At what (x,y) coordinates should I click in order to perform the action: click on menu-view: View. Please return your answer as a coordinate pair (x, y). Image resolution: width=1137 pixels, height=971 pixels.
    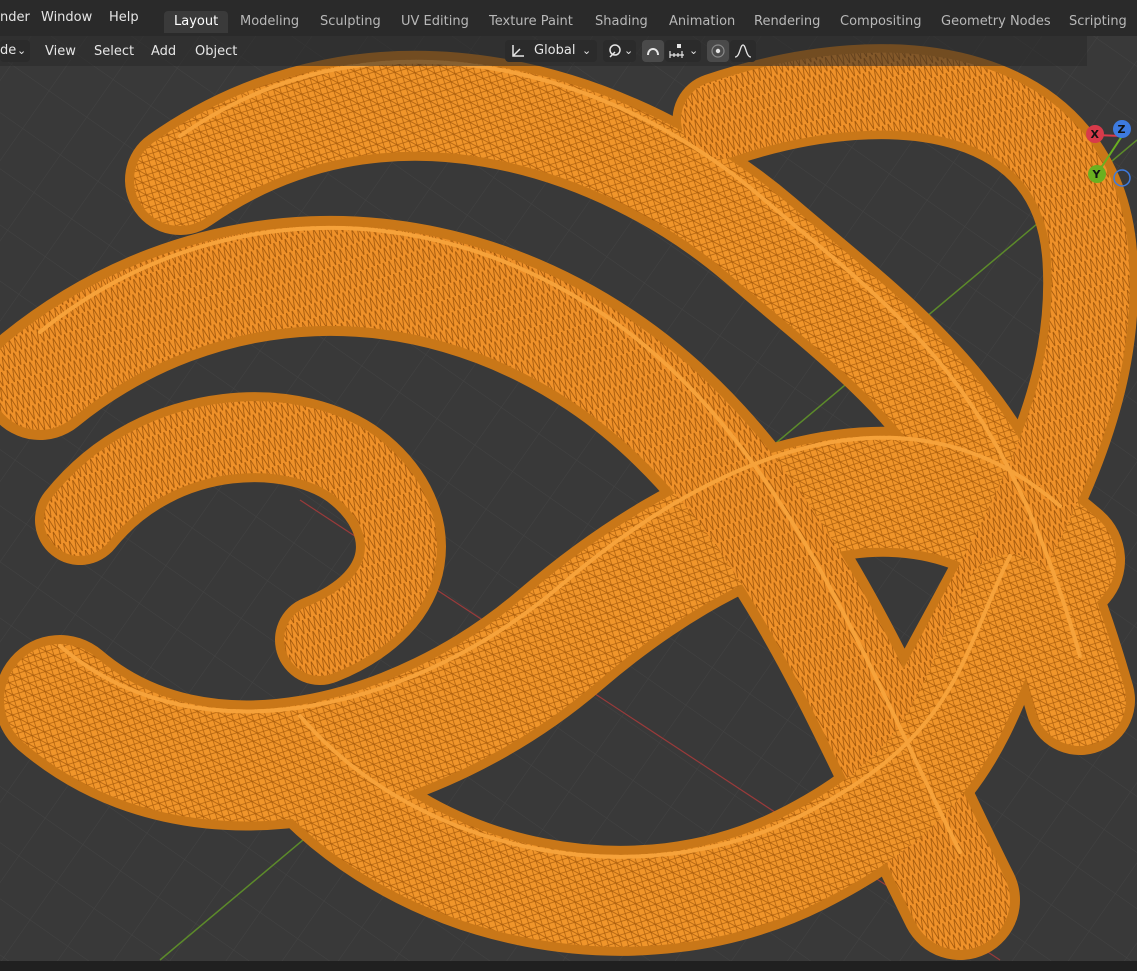
    Looking at the image, I should click on (60, 52).